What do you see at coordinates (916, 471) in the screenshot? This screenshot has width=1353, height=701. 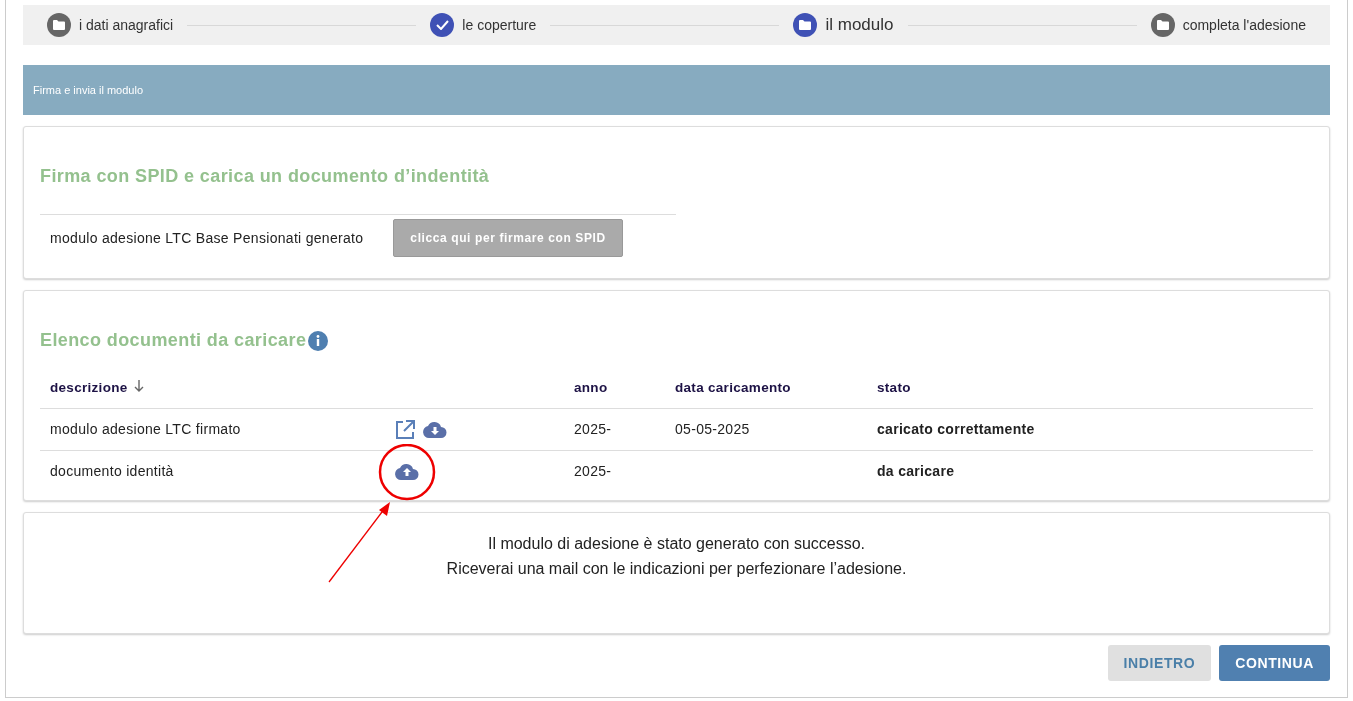 I see `status-text: da caricare` at bounding box center [916, 471].